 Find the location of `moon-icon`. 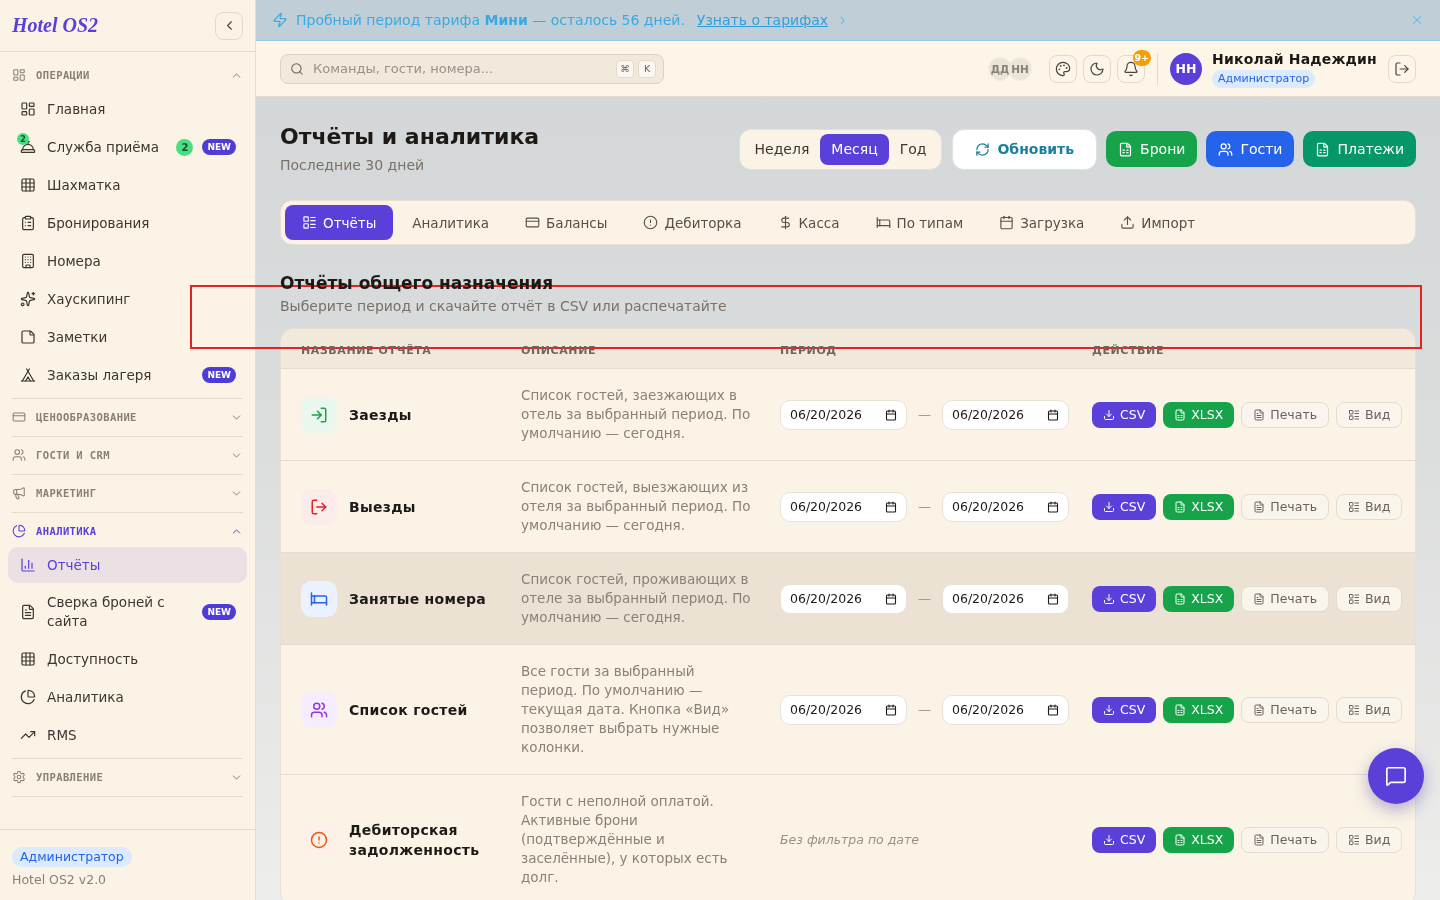

moon-icon is located at coordinates (1097, 68).